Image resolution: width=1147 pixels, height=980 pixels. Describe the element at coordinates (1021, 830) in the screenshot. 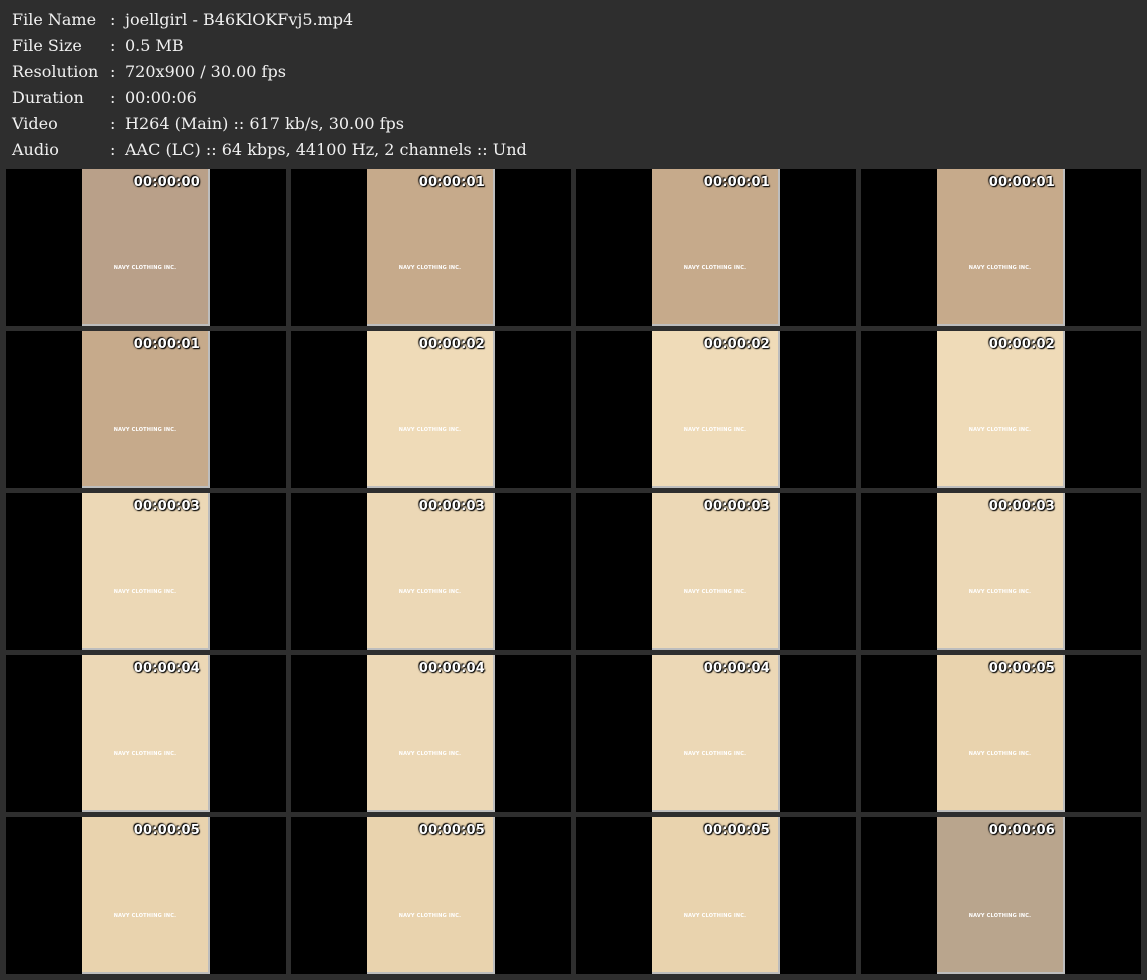

I see `frame-timestamp: 00:00:06` at that location.